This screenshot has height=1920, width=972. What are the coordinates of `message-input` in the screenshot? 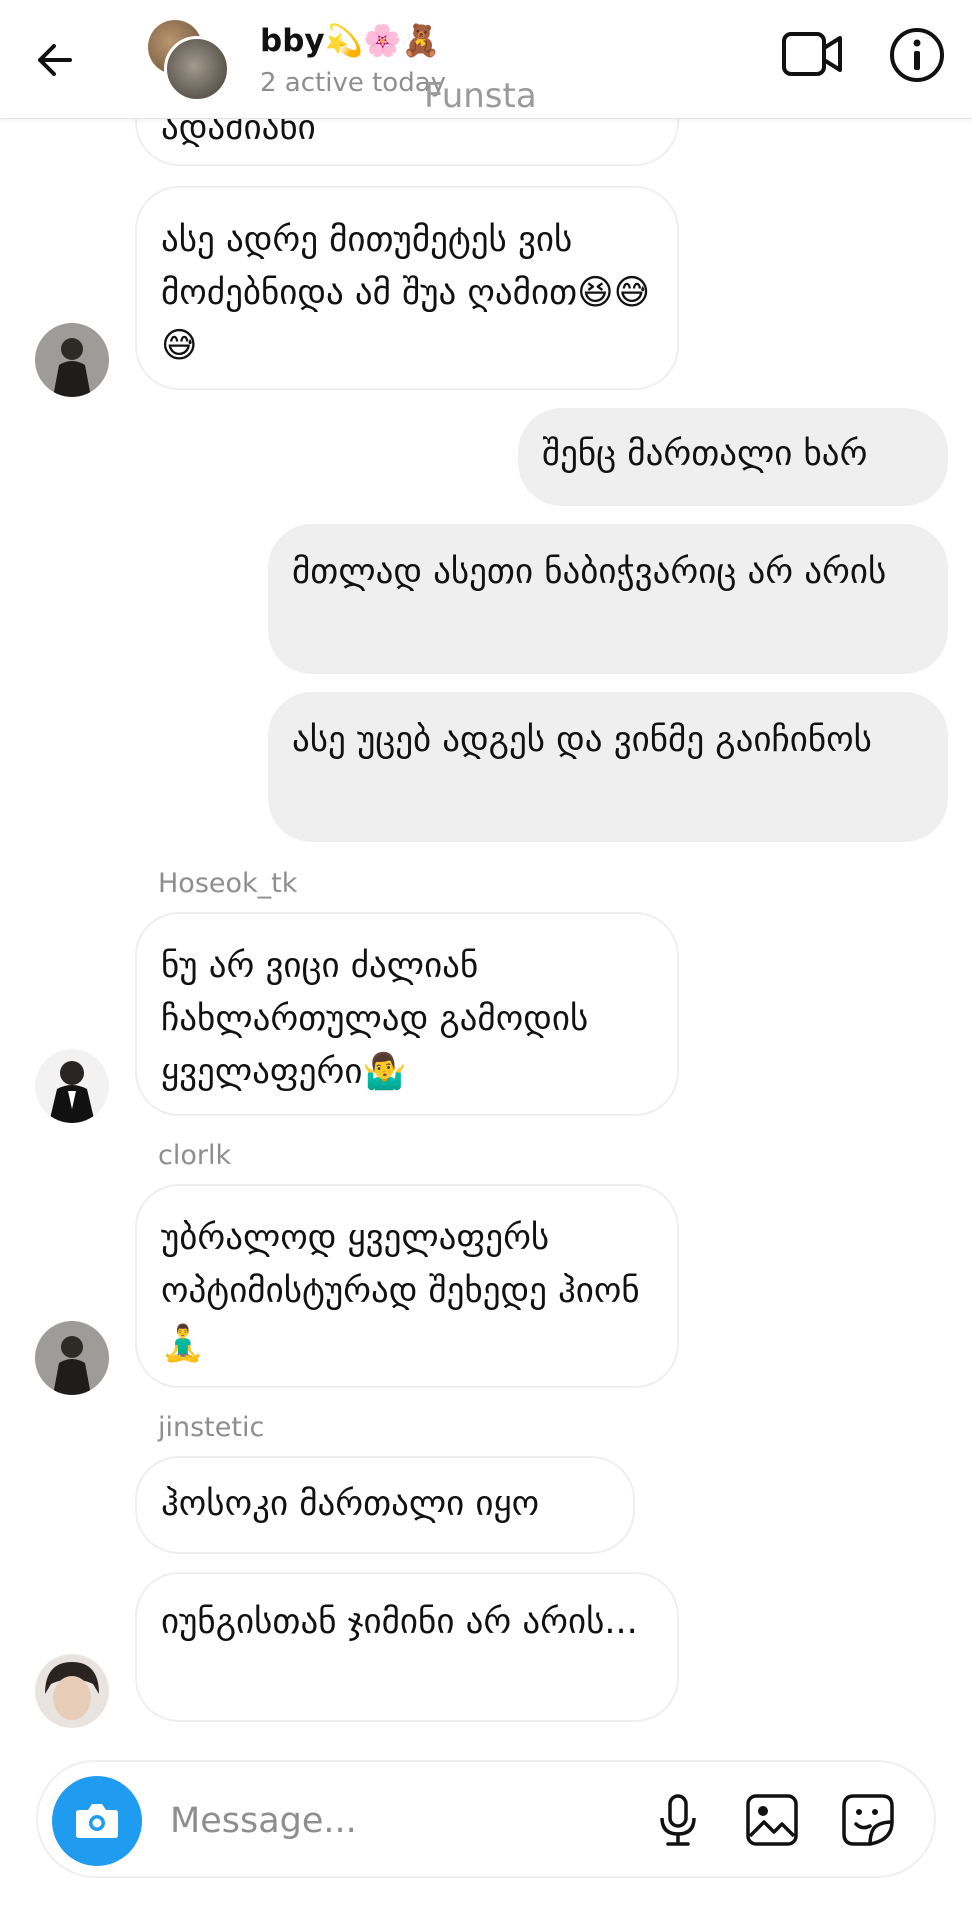 It's located at (380, 1821).